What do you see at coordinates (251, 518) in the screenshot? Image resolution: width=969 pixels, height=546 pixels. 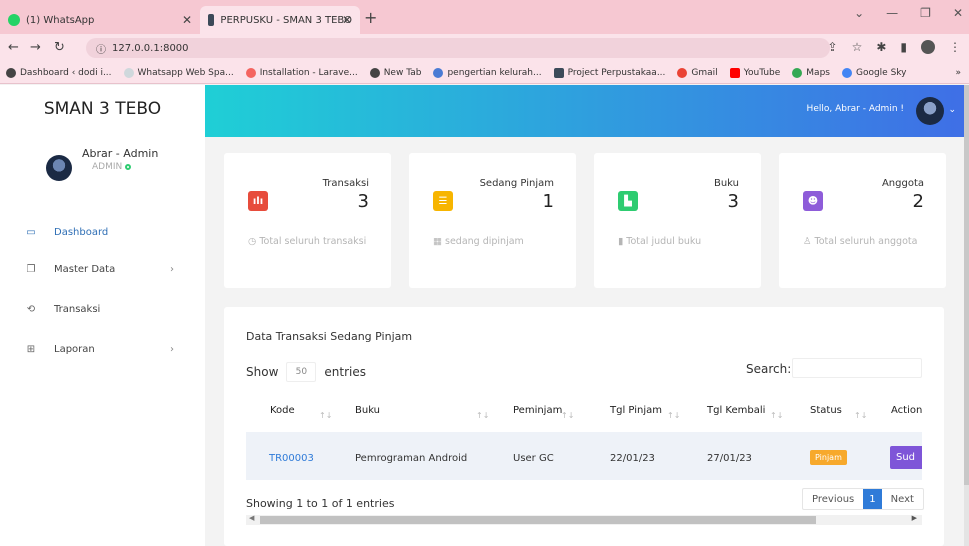 I see `scroll-left-icon: ◀` at bounding box center [251, 518].